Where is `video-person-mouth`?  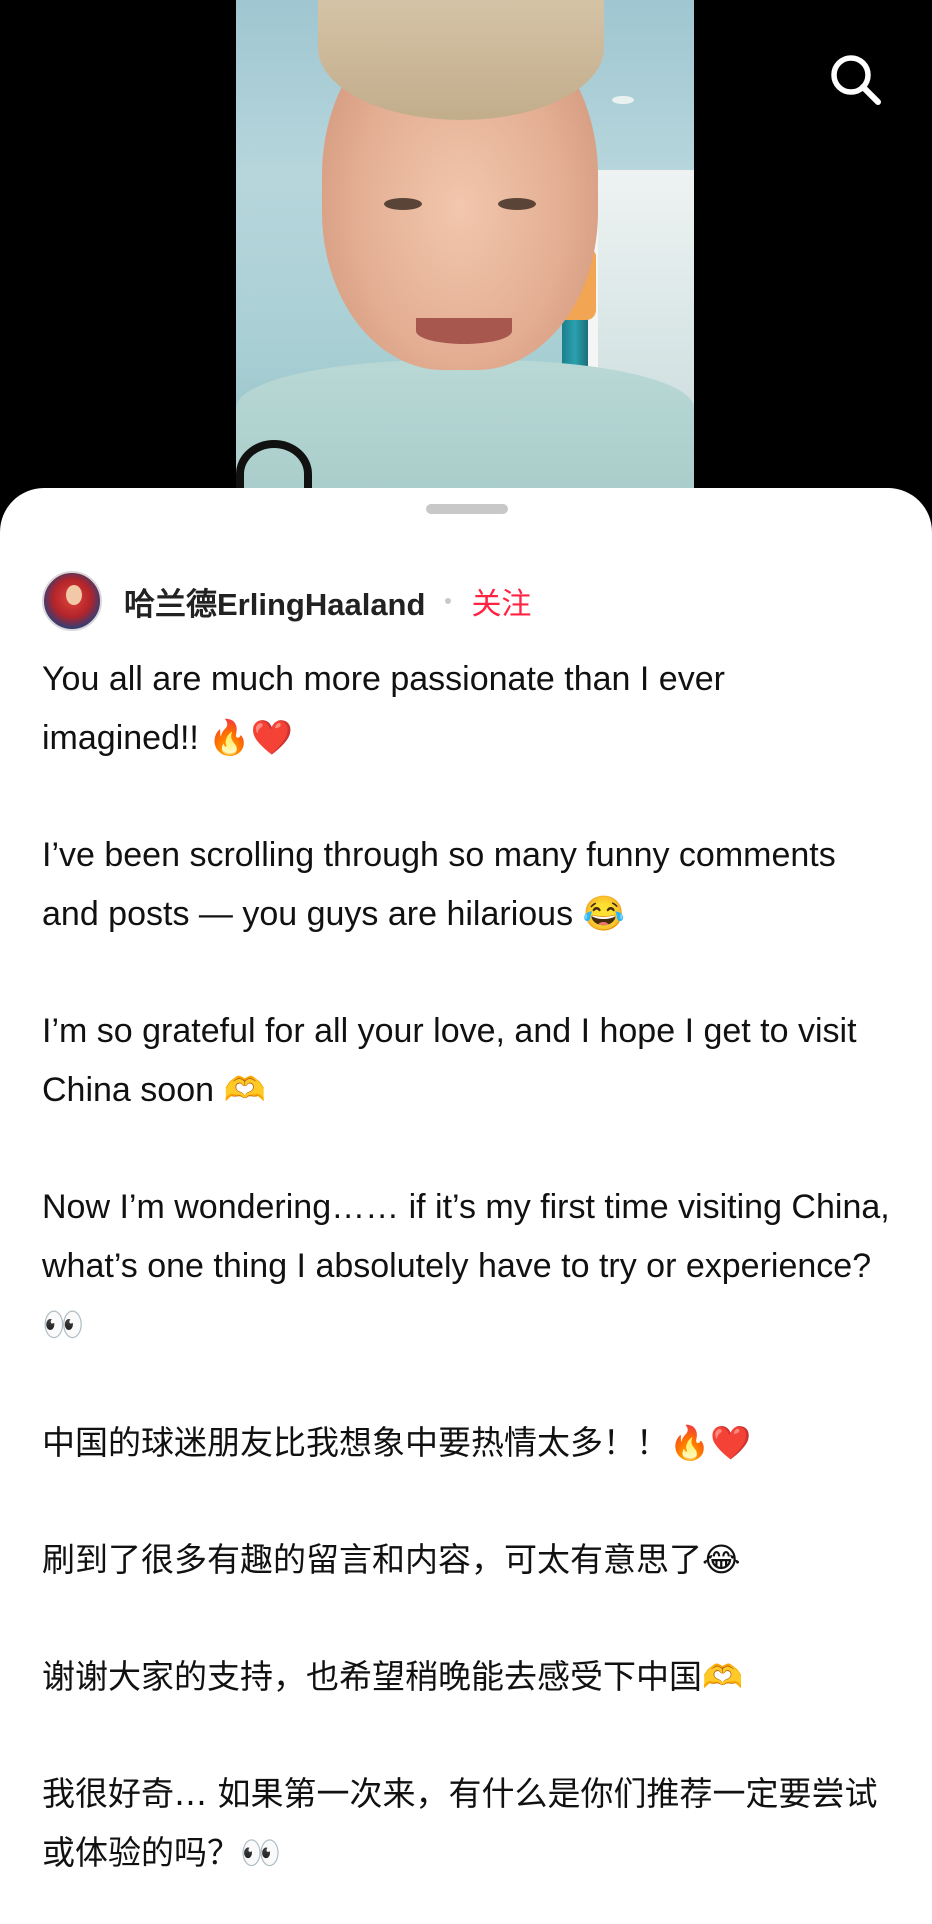 video-person-mouth is located at coordinates (464, 331).